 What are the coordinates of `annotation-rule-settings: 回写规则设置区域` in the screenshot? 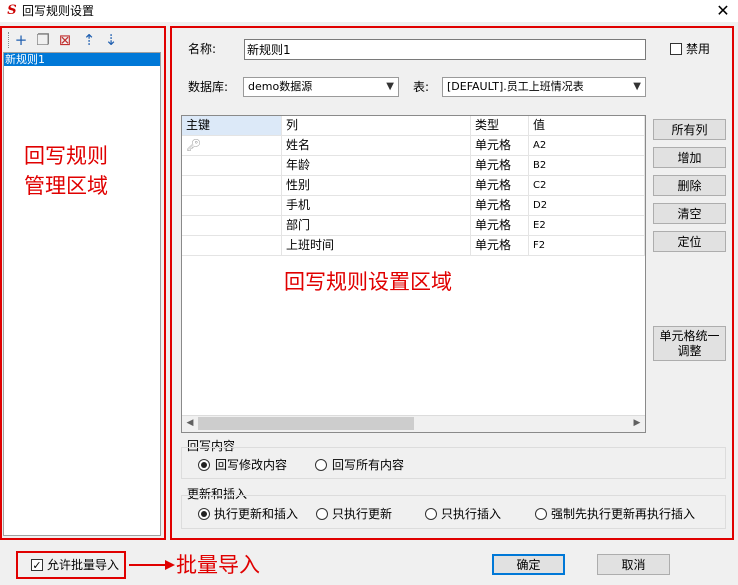 It's located at (368, 282).